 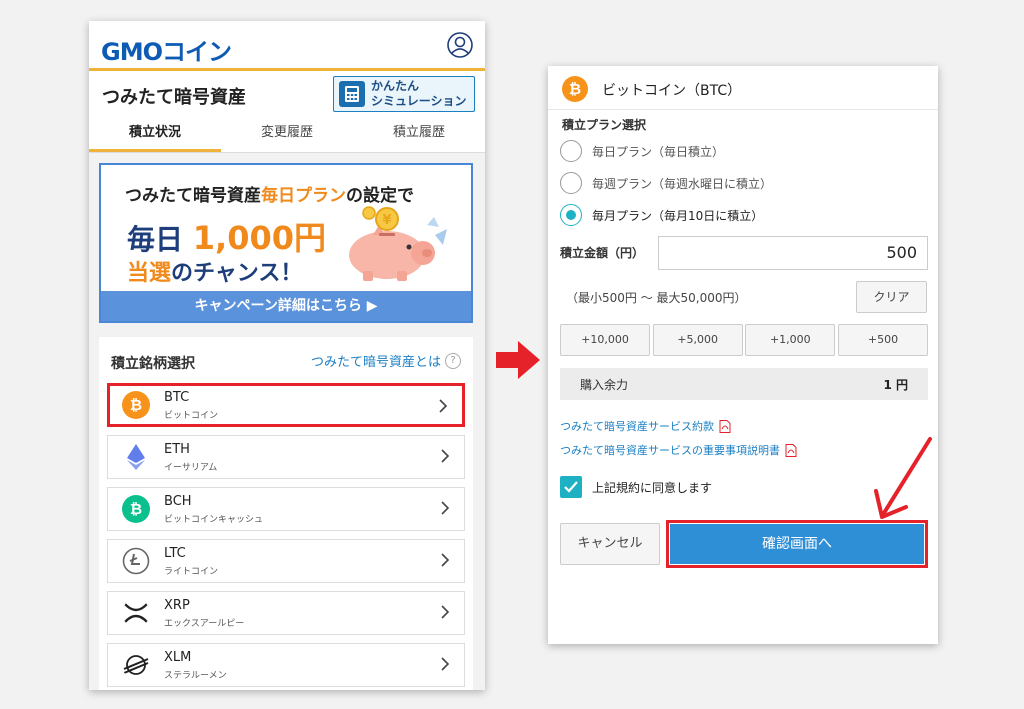 What do you see at coordinates (237, 273) in the screenshot?
I see `banner-chance-post: のチャンス！` at bounding box center [237, 273].